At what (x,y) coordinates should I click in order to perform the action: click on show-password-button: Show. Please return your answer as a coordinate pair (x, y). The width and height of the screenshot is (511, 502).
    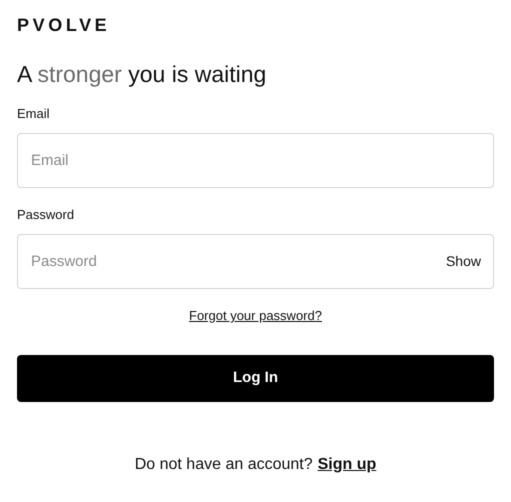
    Looking at the image, I should click on (463, 261).